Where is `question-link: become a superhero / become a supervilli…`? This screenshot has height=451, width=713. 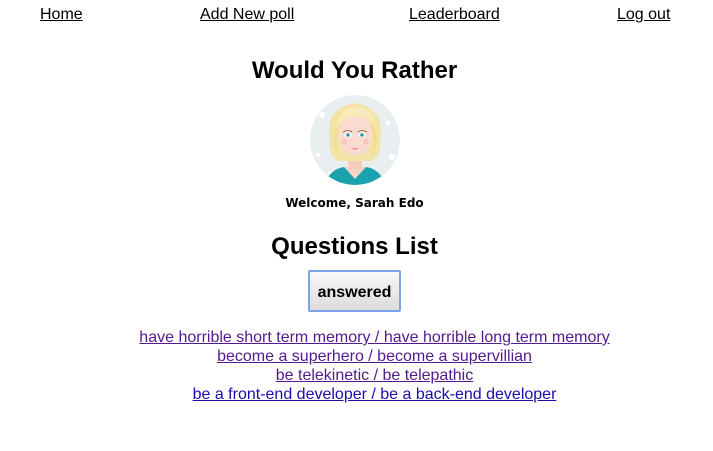
question-link: become a superhero / become a supervilli… is located at coordinates (374, 356).